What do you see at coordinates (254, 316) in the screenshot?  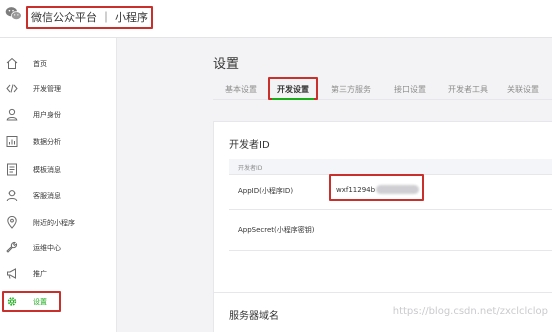 I see `card-title: 服务器域名` at bounding box center [254, 316].